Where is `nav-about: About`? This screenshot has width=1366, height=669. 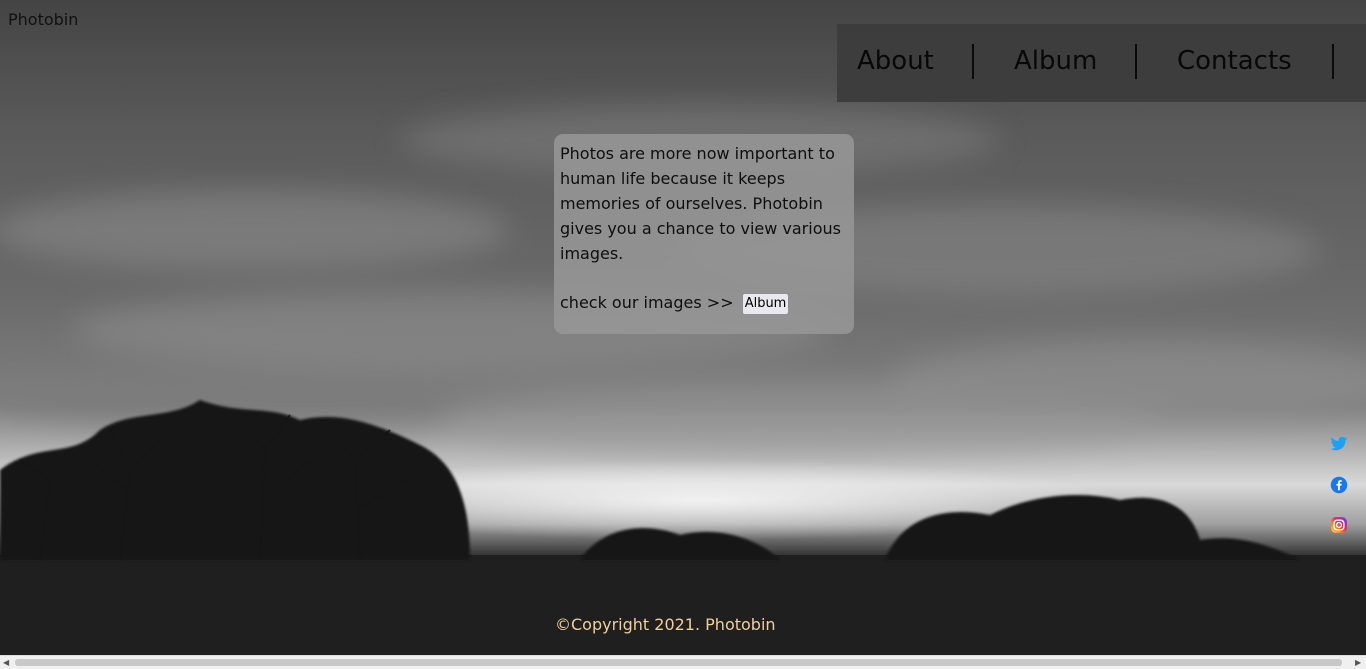
nav-about: About is located at coordinates (895, 61).